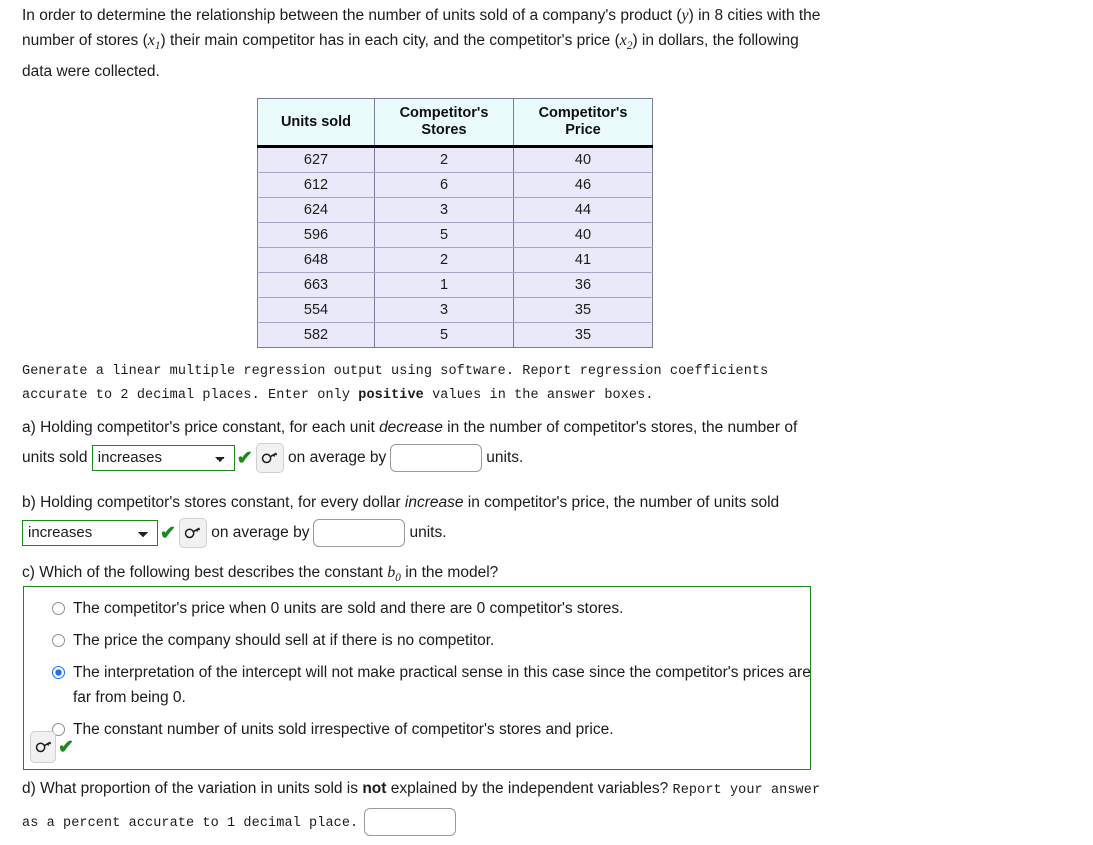 This screenshot has height=845, width=1093. I want to click on instructions-emphasis: positive, so click(391, 395).